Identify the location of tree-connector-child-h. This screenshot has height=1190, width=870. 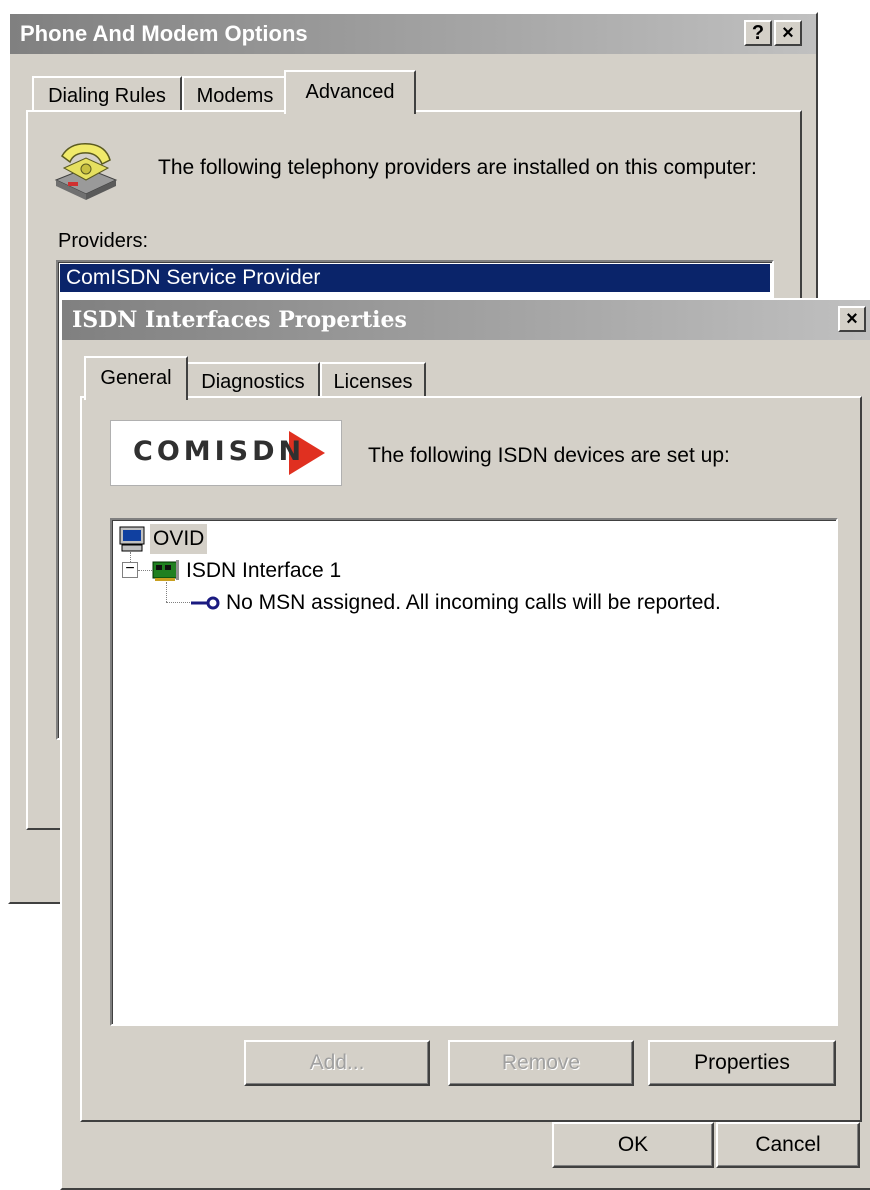
(178, 602).